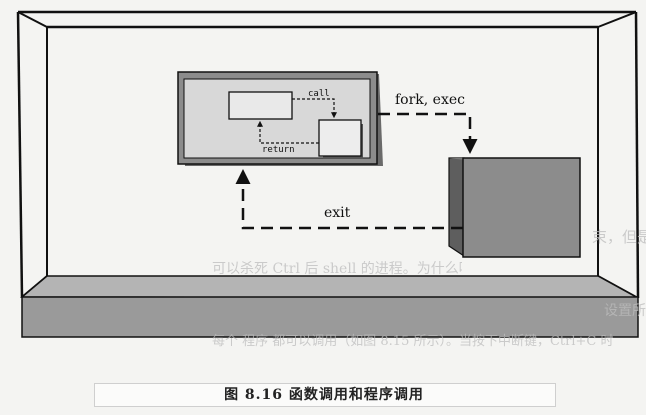 The height and width of the screenshot is (415, 646). What do you see at coordinates (619, 237) in the screenshot?
I see `bleed-through-line-1: 束，但是 shell 也执行了，按下 Ctrl+C 所生成的 SIGINT 信号` at bounding box center [619, 237].